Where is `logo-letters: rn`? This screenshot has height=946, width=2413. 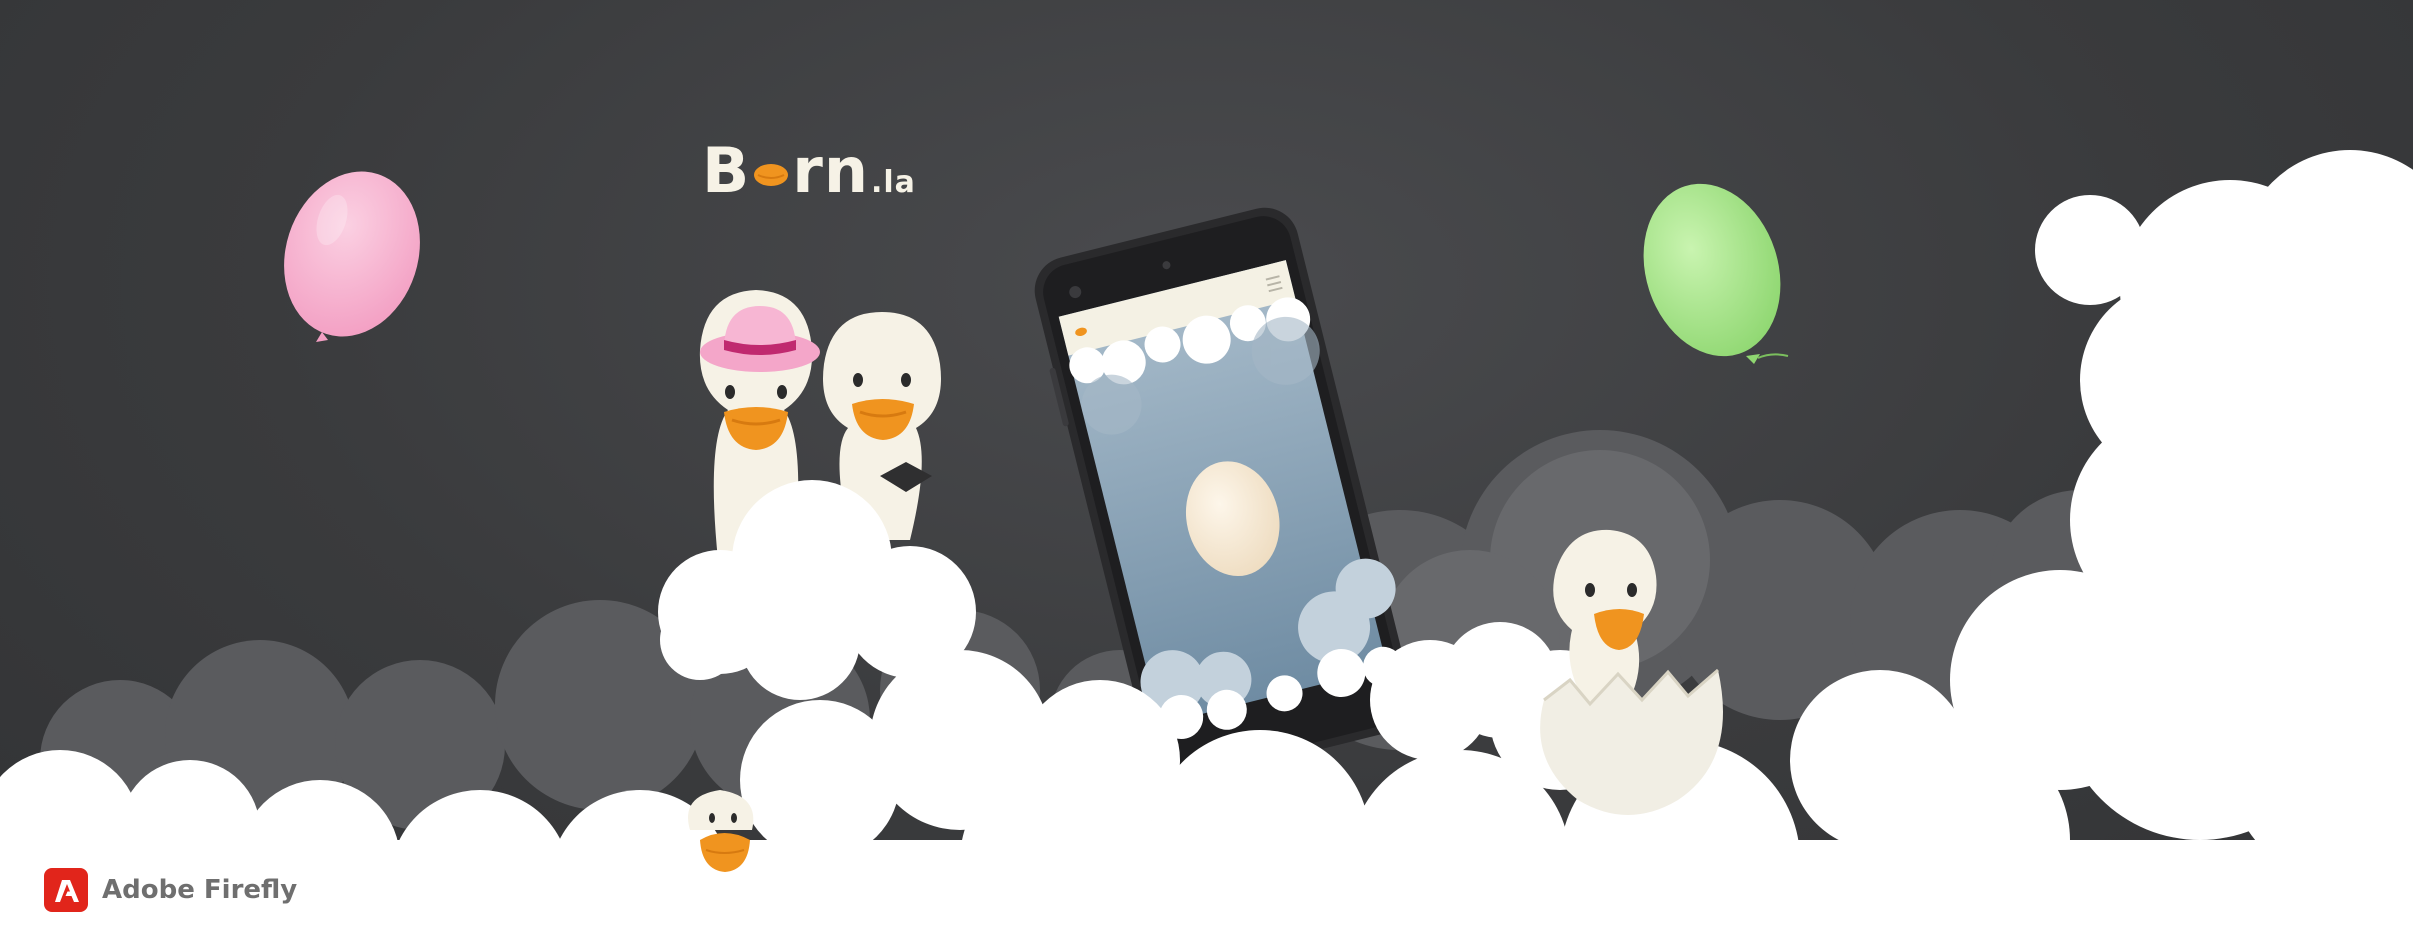 logo-letters: rn is located at coordinates (830, 170).